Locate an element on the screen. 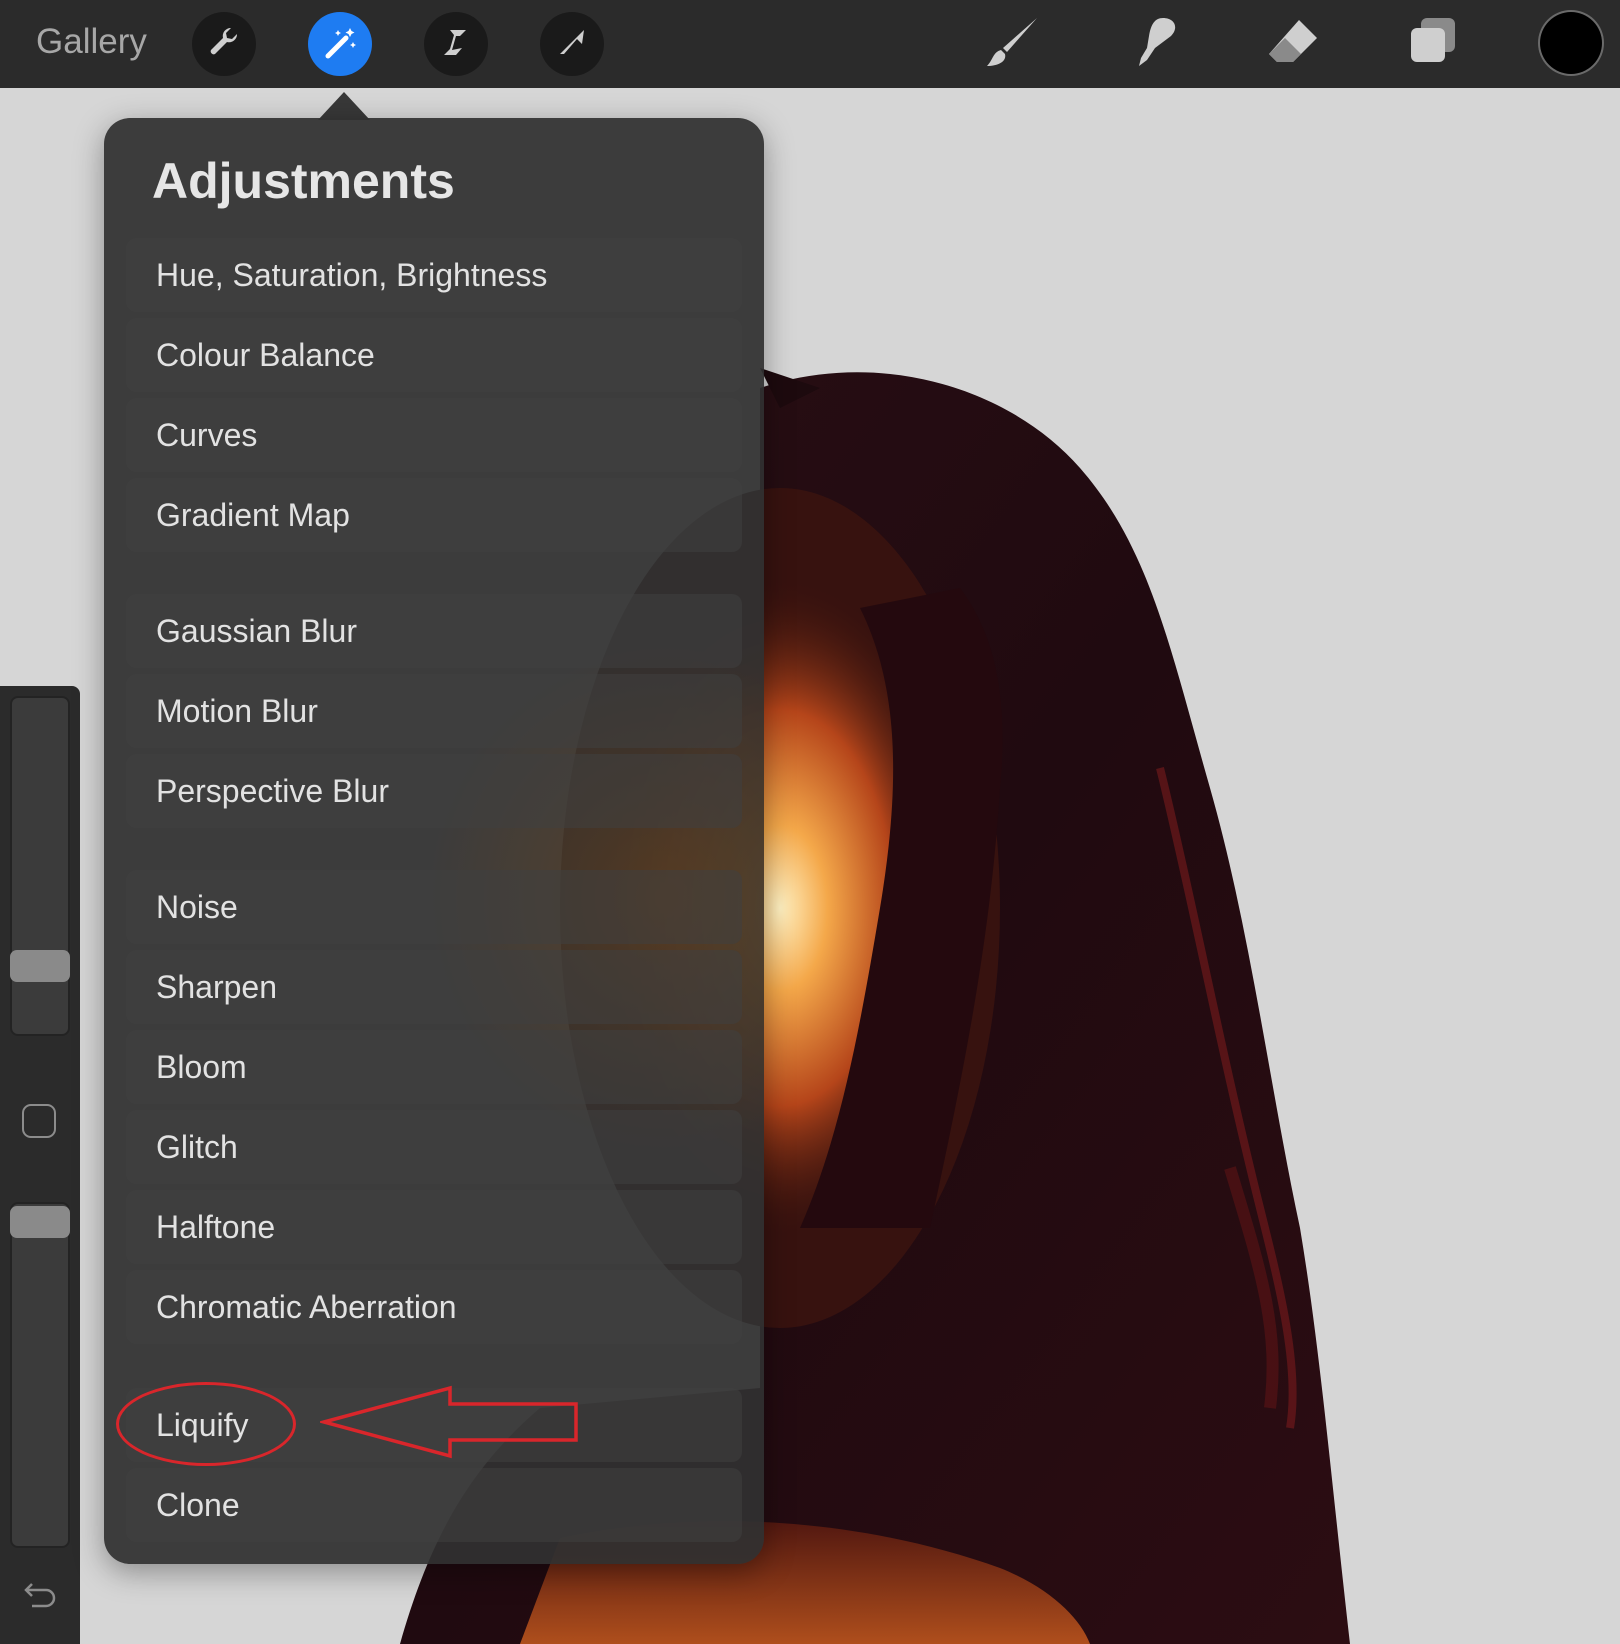  magic-wand-icon is located at coordinates (340, 44).